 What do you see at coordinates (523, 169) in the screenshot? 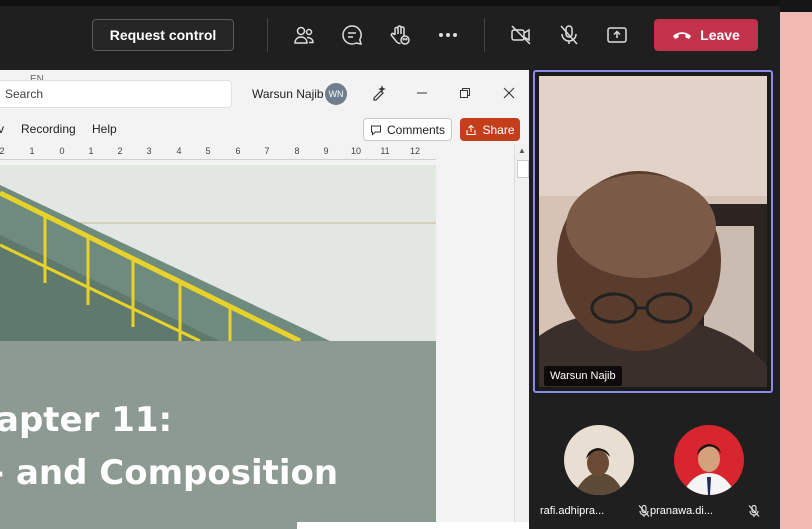
I see `scrollbar-thumb` at bounding box center [523, 169].